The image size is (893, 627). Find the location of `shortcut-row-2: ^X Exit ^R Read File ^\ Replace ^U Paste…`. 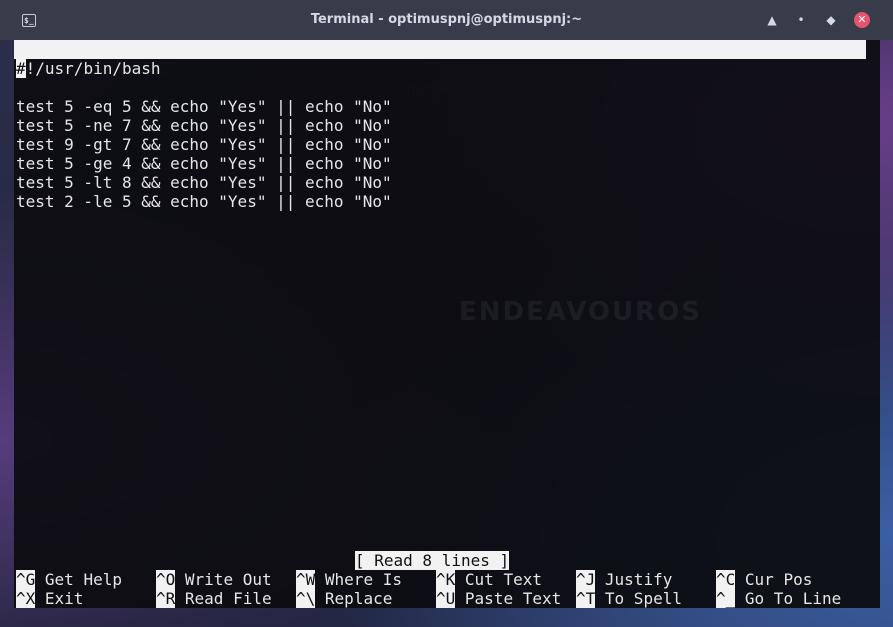

shortcut-row-2: ^X Exit ^R Read File ^\ Replace ^U Paste… is located at coordinates (428, 598).